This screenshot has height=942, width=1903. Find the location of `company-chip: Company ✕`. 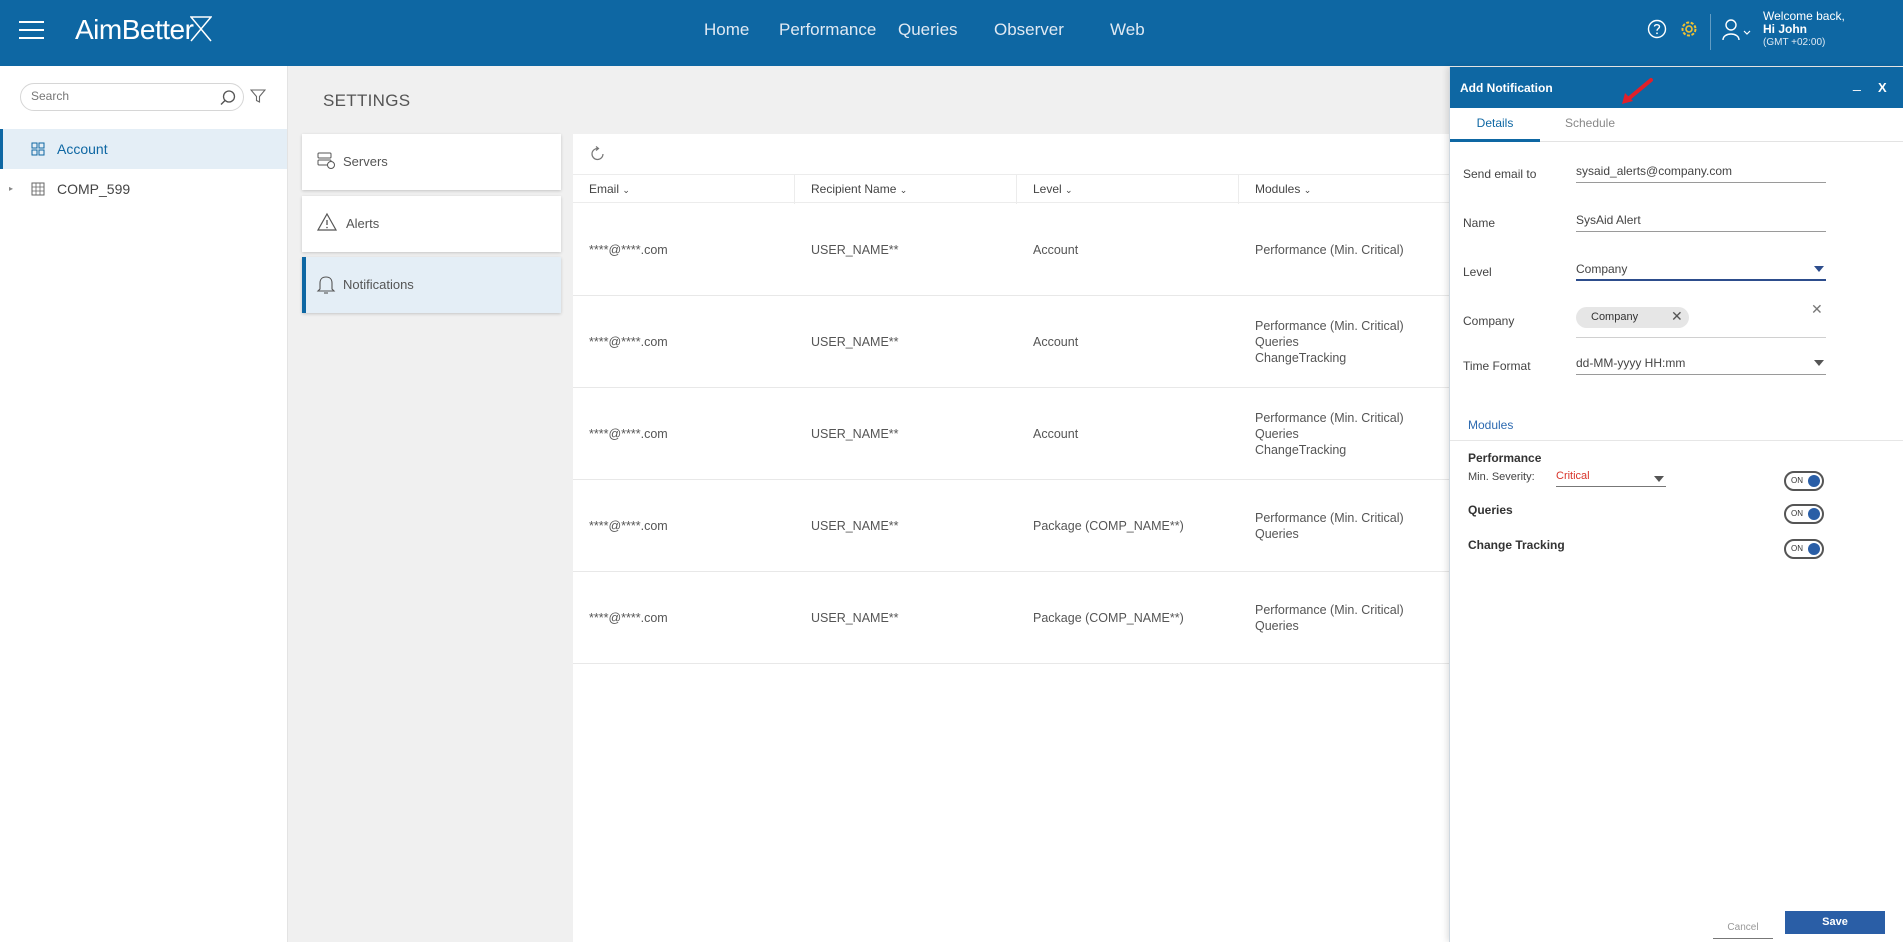

company-chip: Company ✕ is located at coordinates (1632, 317).